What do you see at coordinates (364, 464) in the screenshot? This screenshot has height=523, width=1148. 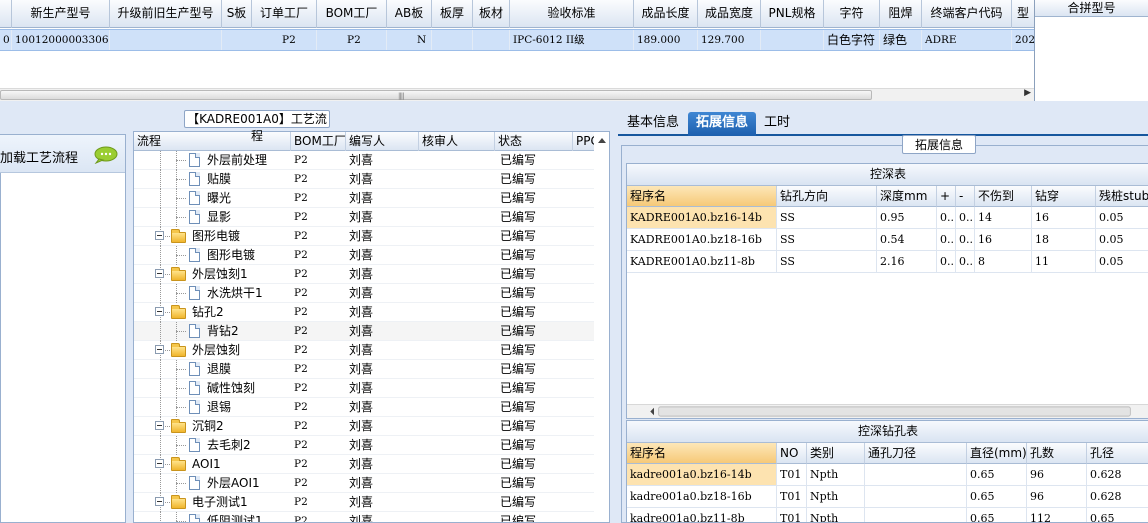 I see `process-row: AOI1 P2 刘喜 已编写` at bounding box center [364, 464].